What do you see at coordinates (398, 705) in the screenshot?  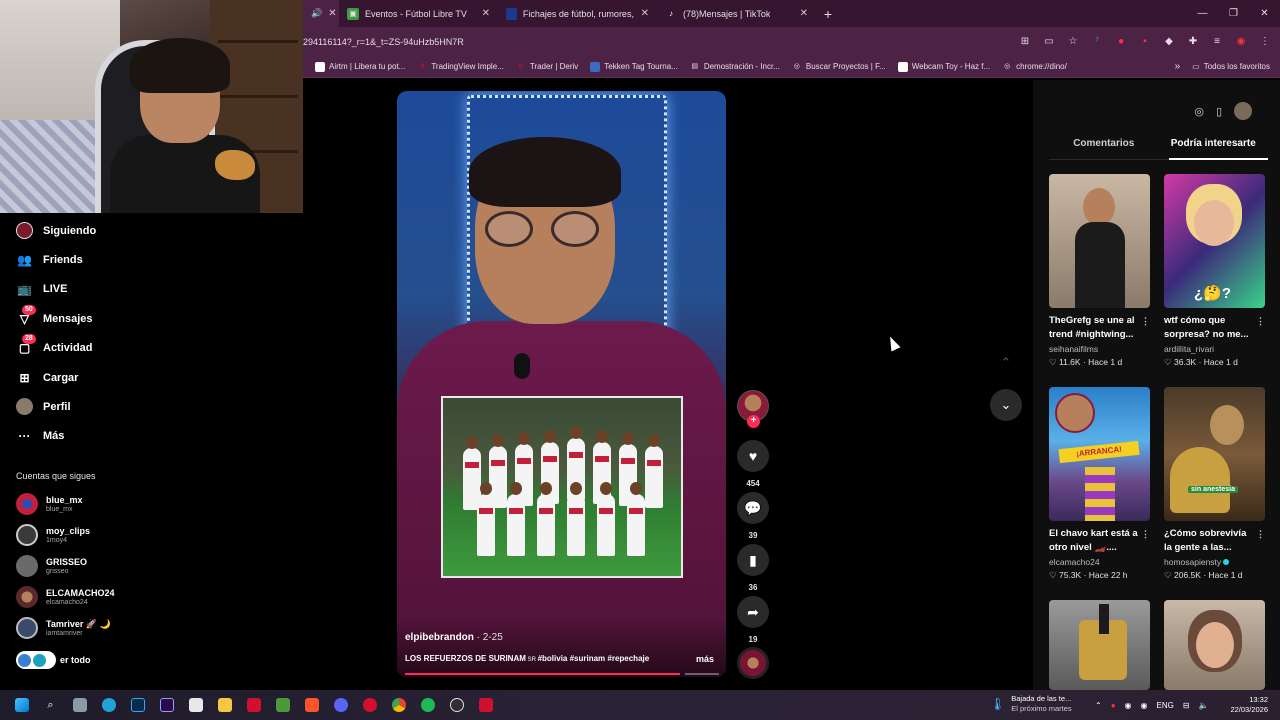 I see `chrome-icon` at bounding box center [398, 705].